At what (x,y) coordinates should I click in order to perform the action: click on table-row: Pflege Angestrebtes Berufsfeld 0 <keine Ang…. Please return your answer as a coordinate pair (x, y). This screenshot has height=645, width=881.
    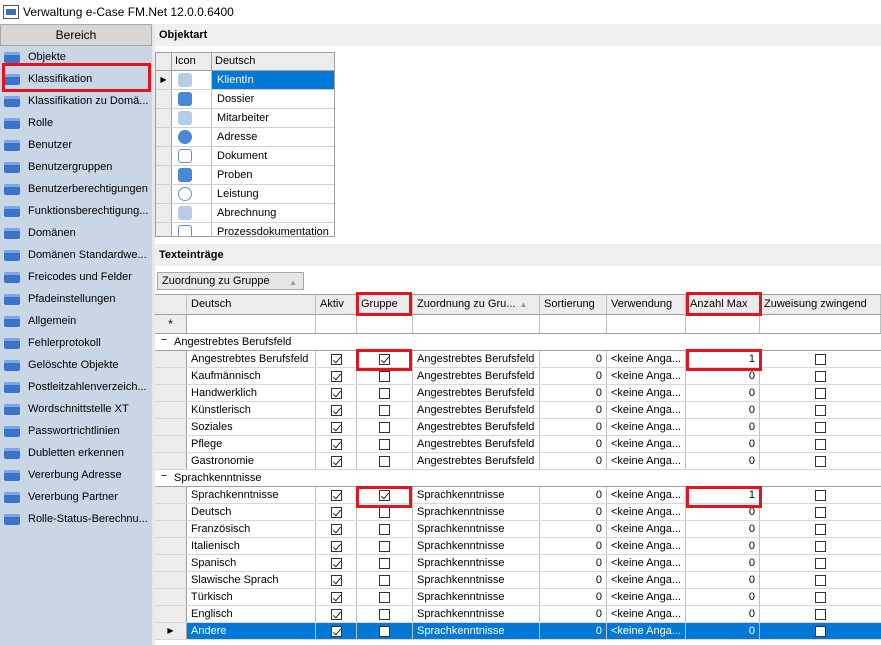
    Looking at the image, I should click on (518, 444).